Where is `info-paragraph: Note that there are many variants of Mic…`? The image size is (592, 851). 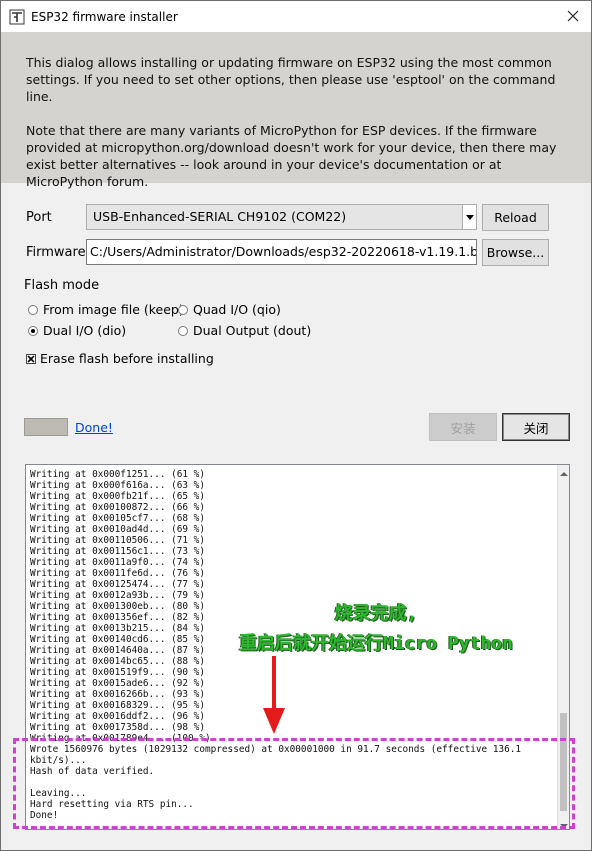 info-paragraph: Note that there are many variants of Mic… is located at coordinates (291, 156).